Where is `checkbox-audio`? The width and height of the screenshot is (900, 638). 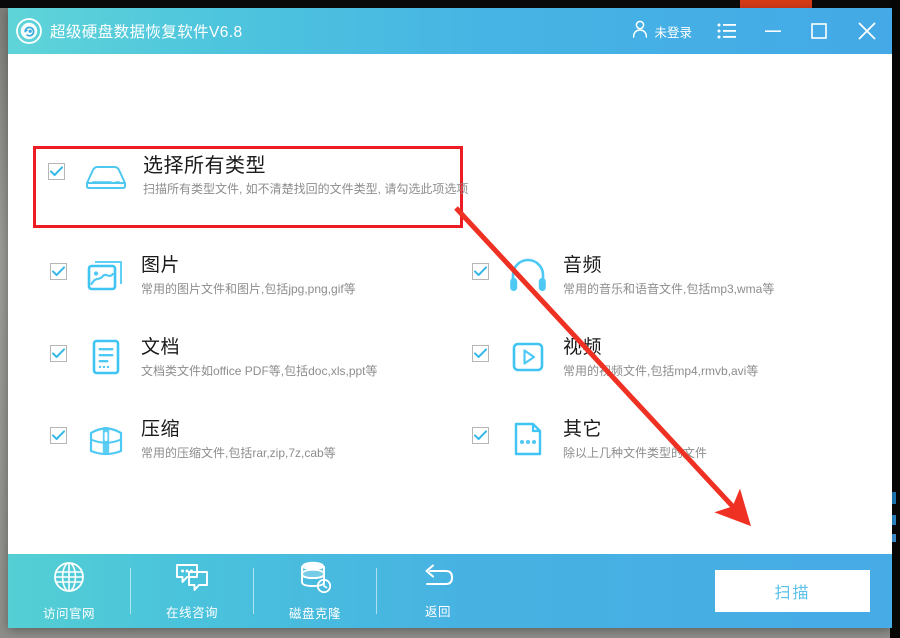
checkbox-audio is located at coordinates (480, 271).